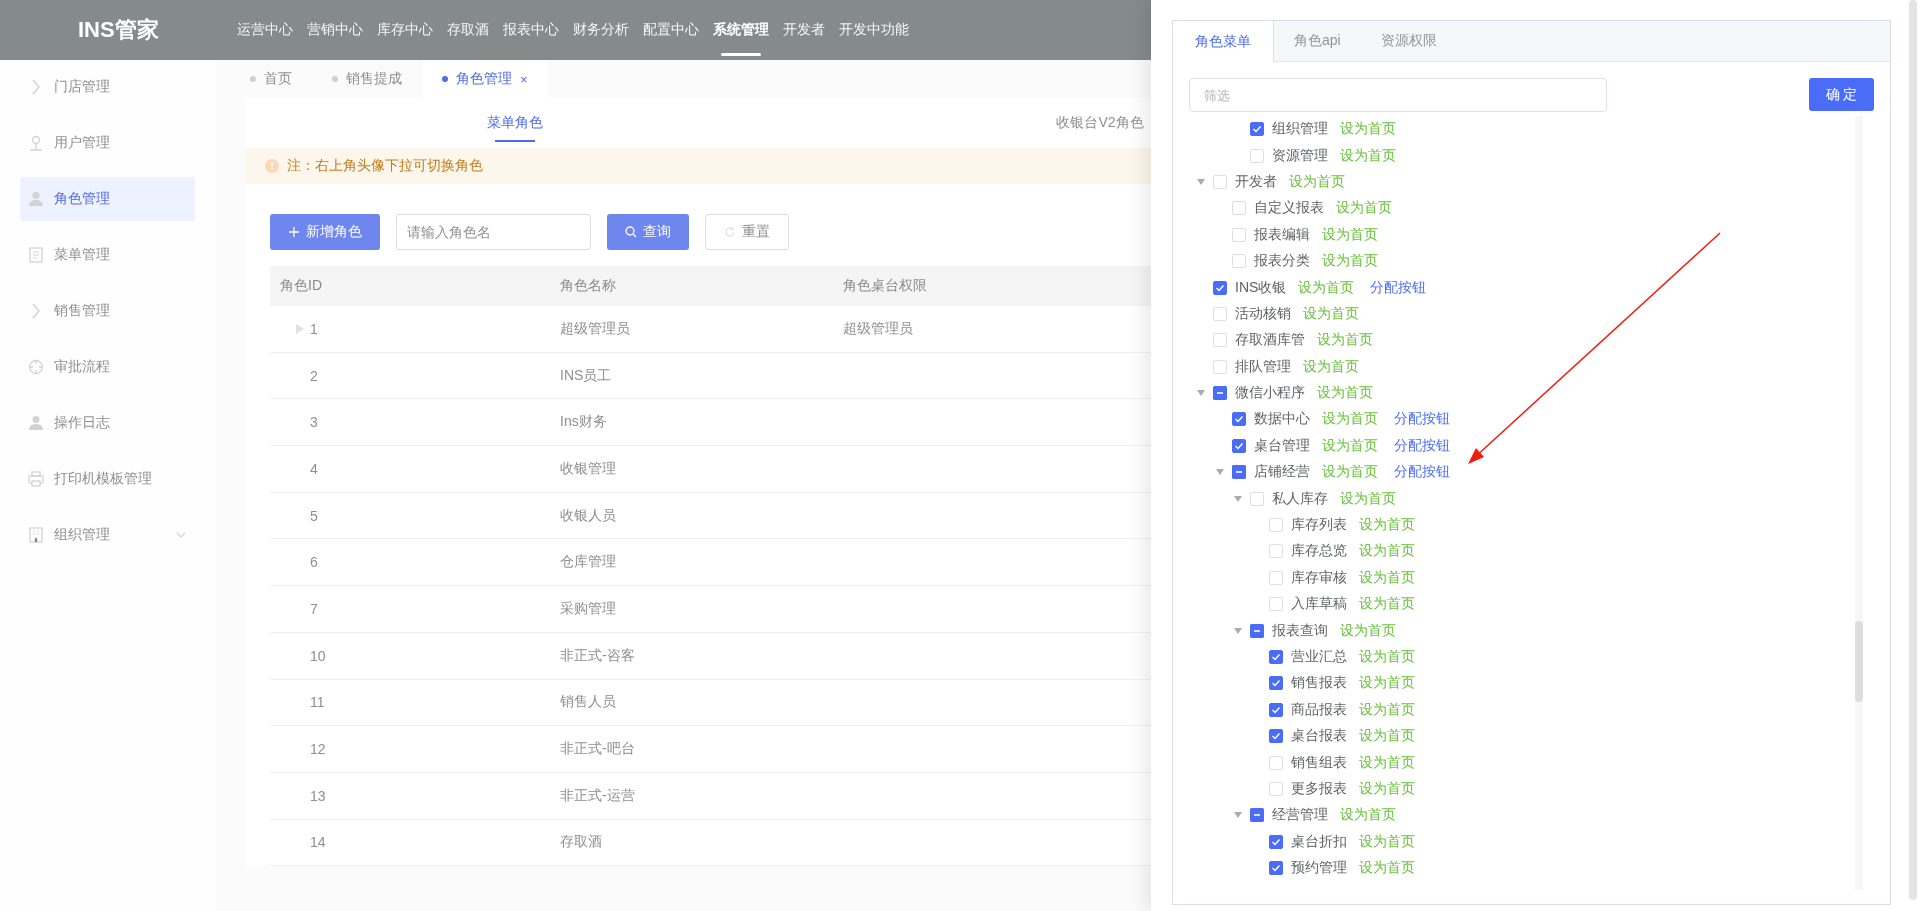 Image resolution: width=1920 pixels, height=911 pixels. Describe the element at coordinates (1913, 450) in the screenshot. I see `page-scrollbar` at that location.